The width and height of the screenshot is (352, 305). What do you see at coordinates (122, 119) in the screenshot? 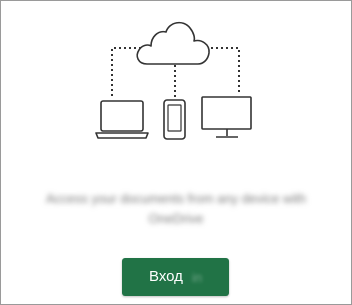
I see `laptop-icon` at bounding box center [122, 119].